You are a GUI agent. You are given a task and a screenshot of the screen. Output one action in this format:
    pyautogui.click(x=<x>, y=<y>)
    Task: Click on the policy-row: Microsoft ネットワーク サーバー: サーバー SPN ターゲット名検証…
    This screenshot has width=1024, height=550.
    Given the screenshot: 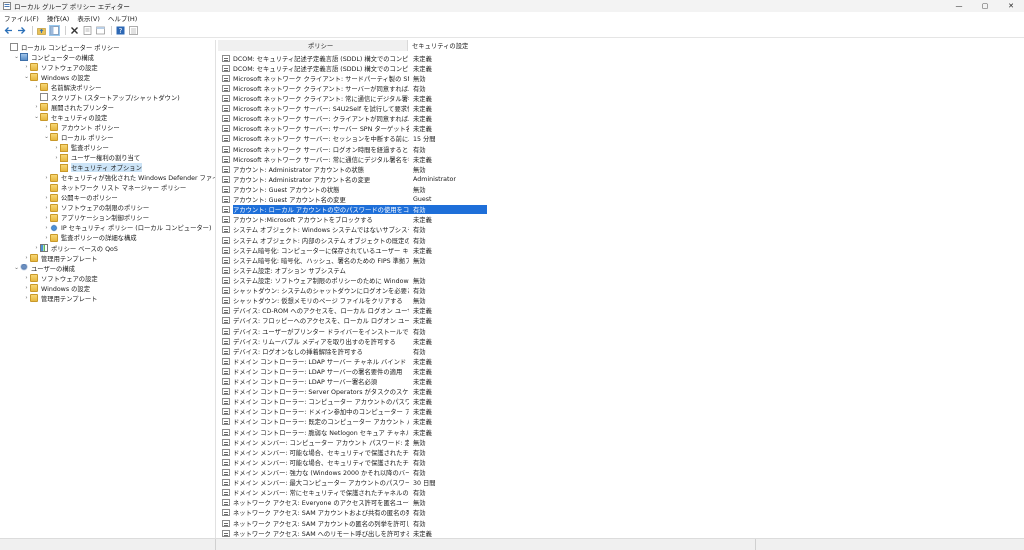 What is the action you would take?
    pyautogui.click(x=621, y=129)
    